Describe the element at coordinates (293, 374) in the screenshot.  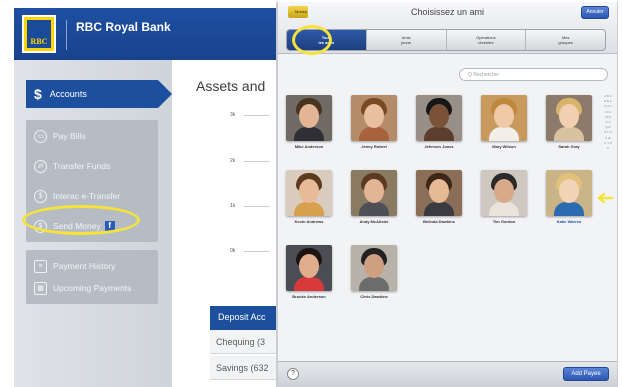
I see `help-button: ?` at that location.